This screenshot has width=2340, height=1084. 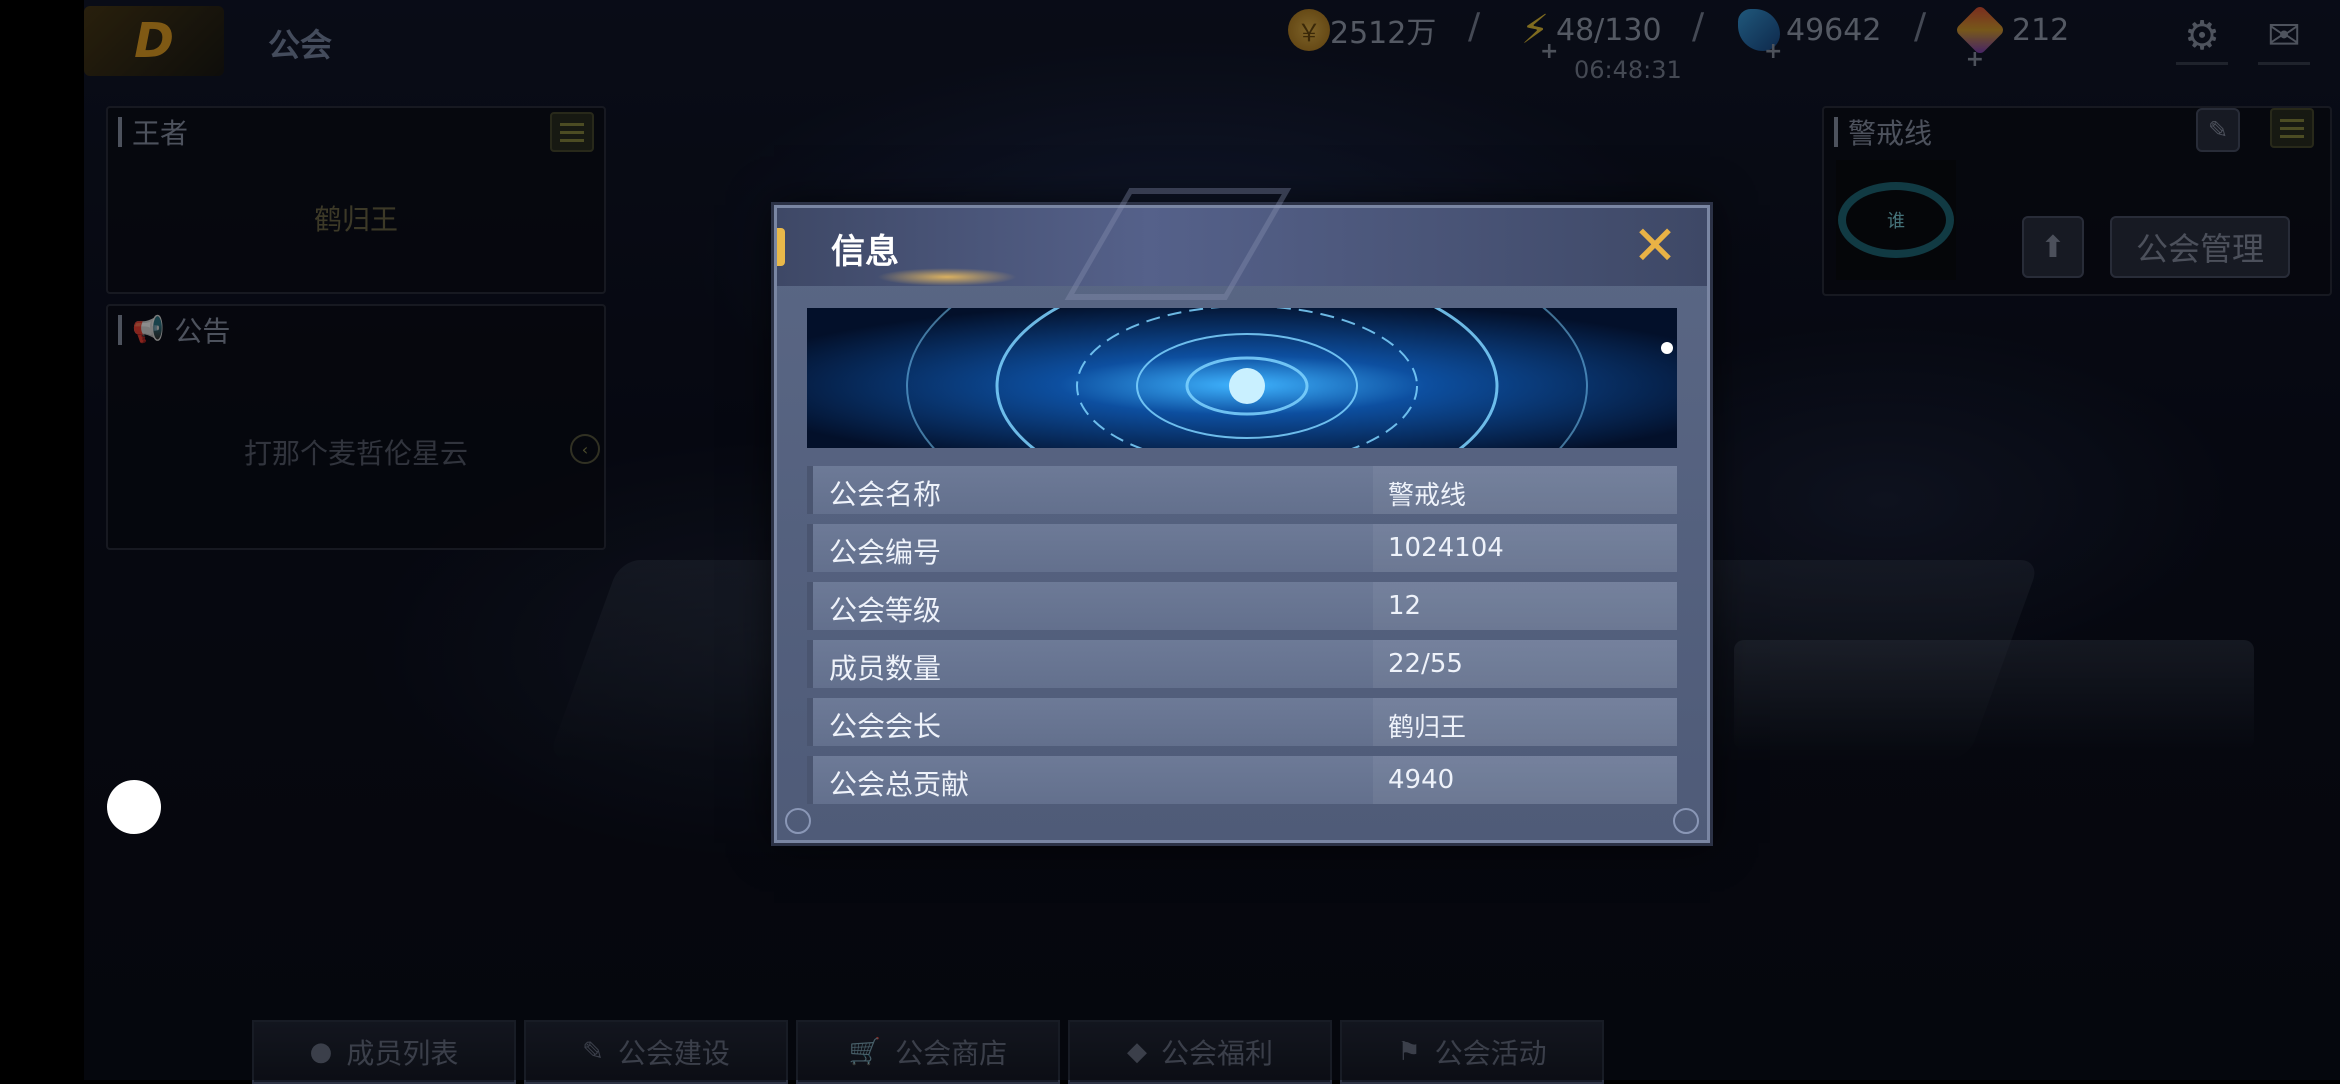 I want to click on dialog-header: 信息 ✕, so click(x=1242, y=244).